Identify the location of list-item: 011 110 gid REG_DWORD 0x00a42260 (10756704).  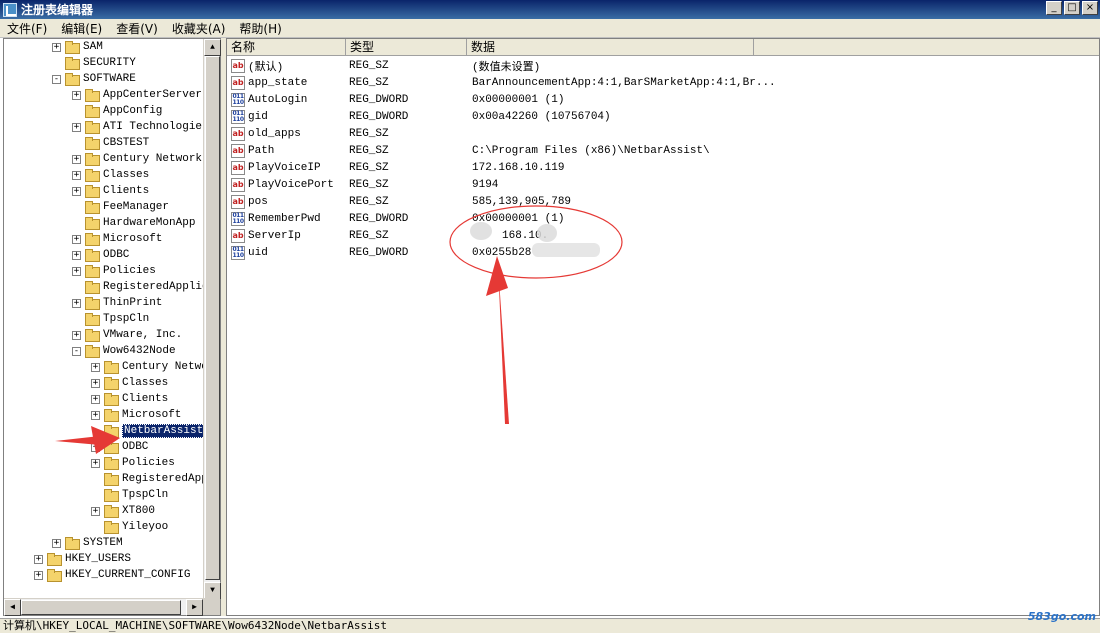
(663, 116).